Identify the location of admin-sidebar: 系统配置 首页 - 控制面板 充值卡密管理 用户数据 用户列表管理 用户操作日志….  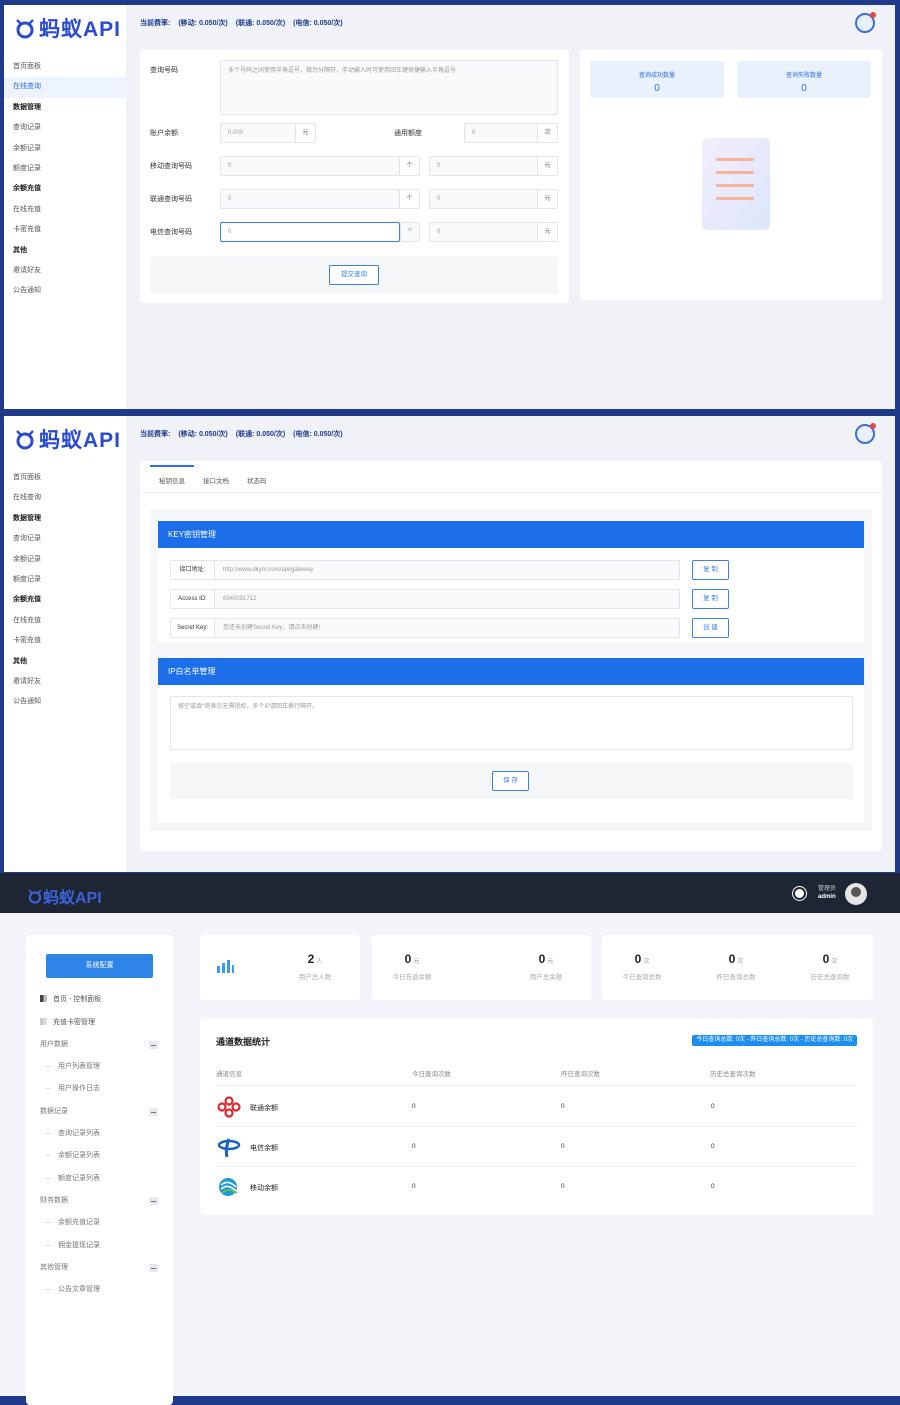
(99, 1170).